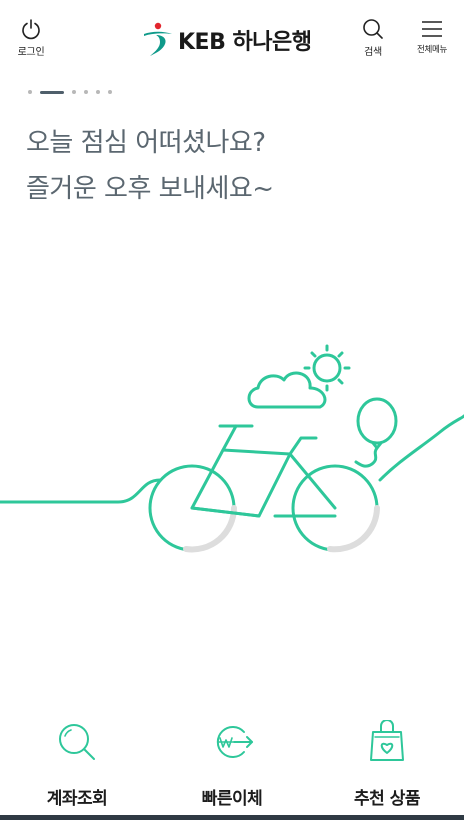 This screenshot has width=464, height=820. I want to click on logo-text: KEB 하나은행, so click(245, 42).